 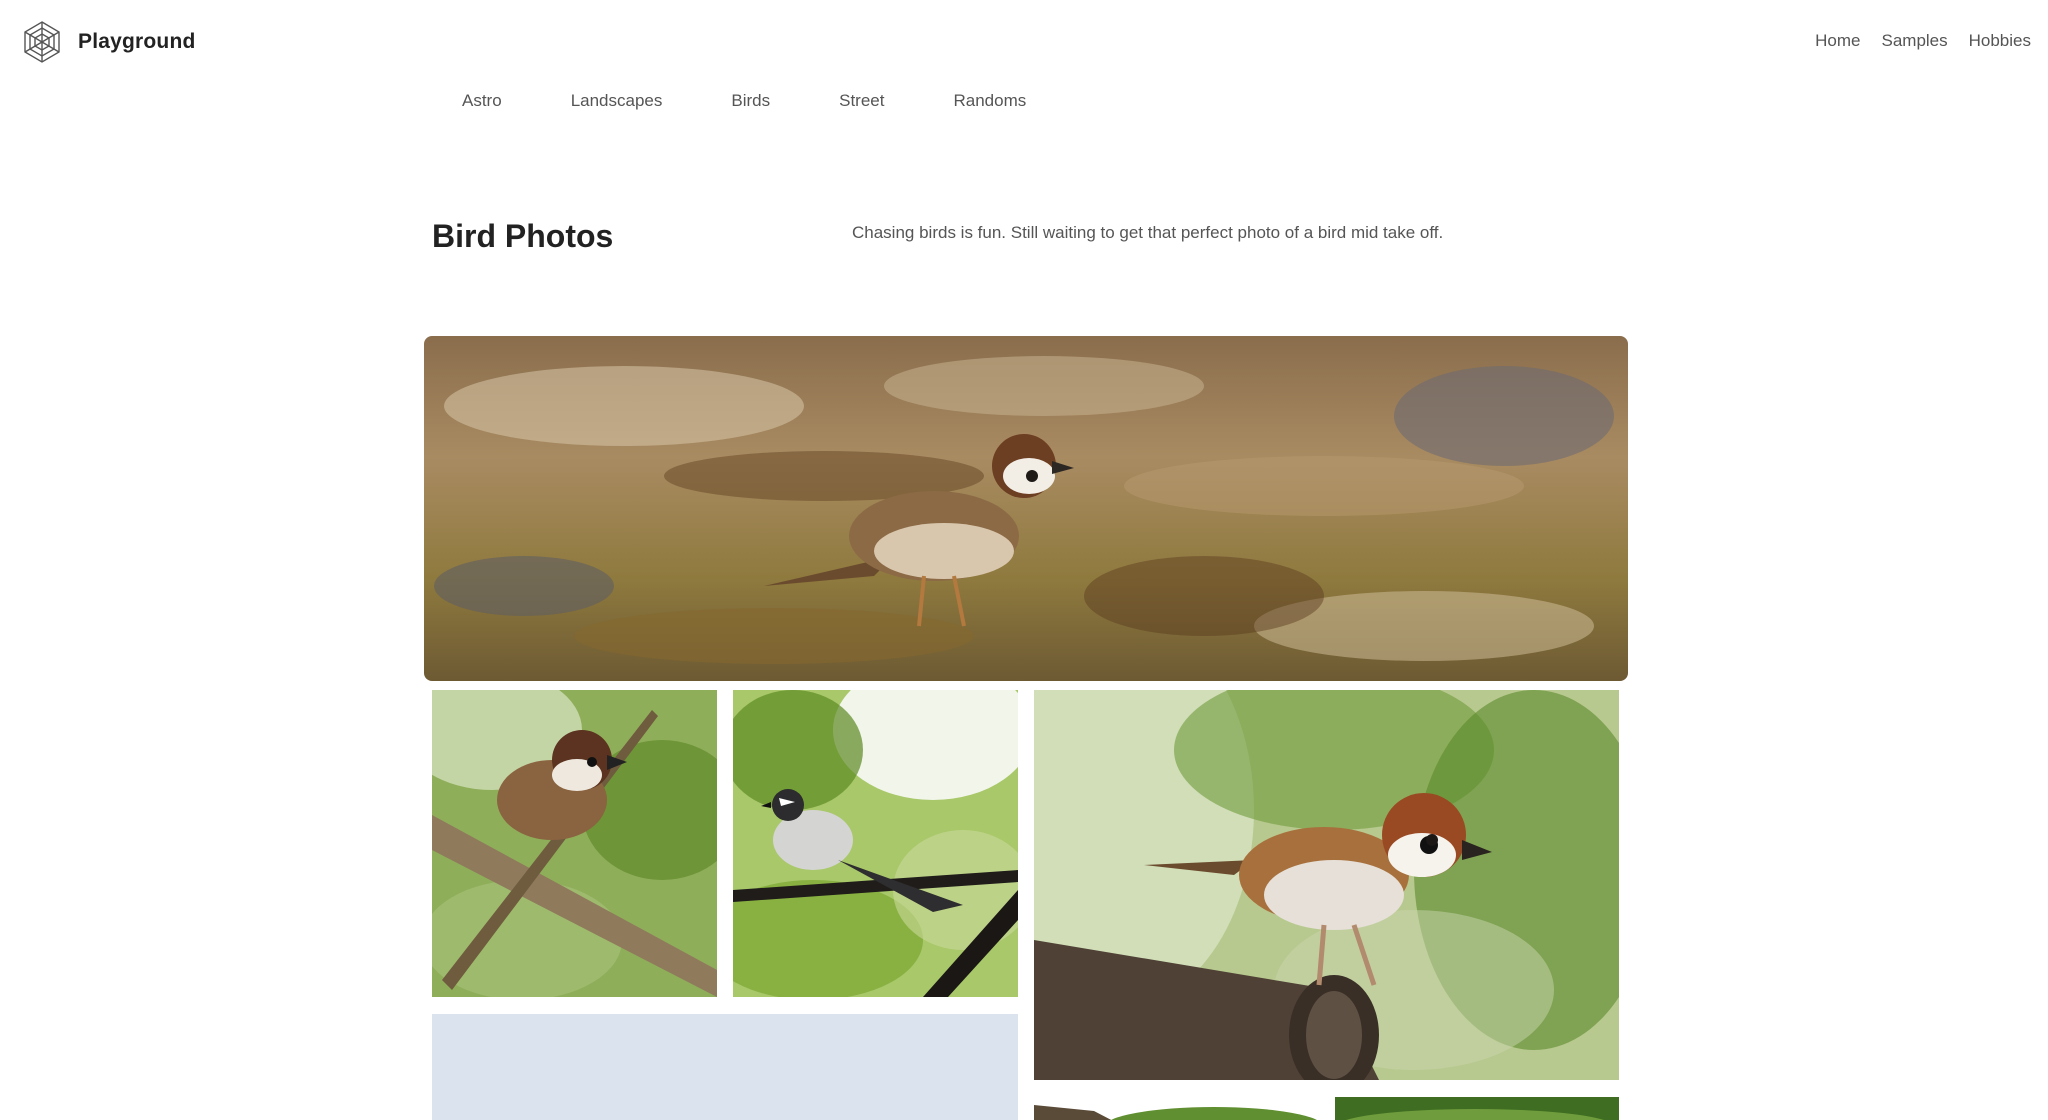 What do you see at coordinates (725, 1067) in the screenshot?
I see `bird-photo-sky` at bounding box center [725, 1067].